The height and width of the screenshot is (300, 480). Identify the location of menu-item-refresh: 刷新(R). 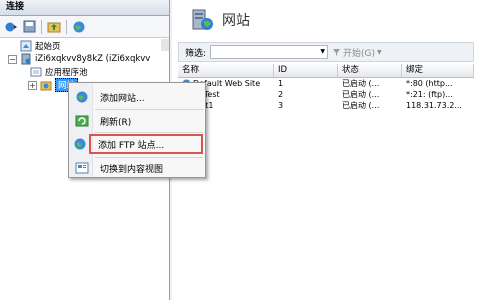
(137, 121).